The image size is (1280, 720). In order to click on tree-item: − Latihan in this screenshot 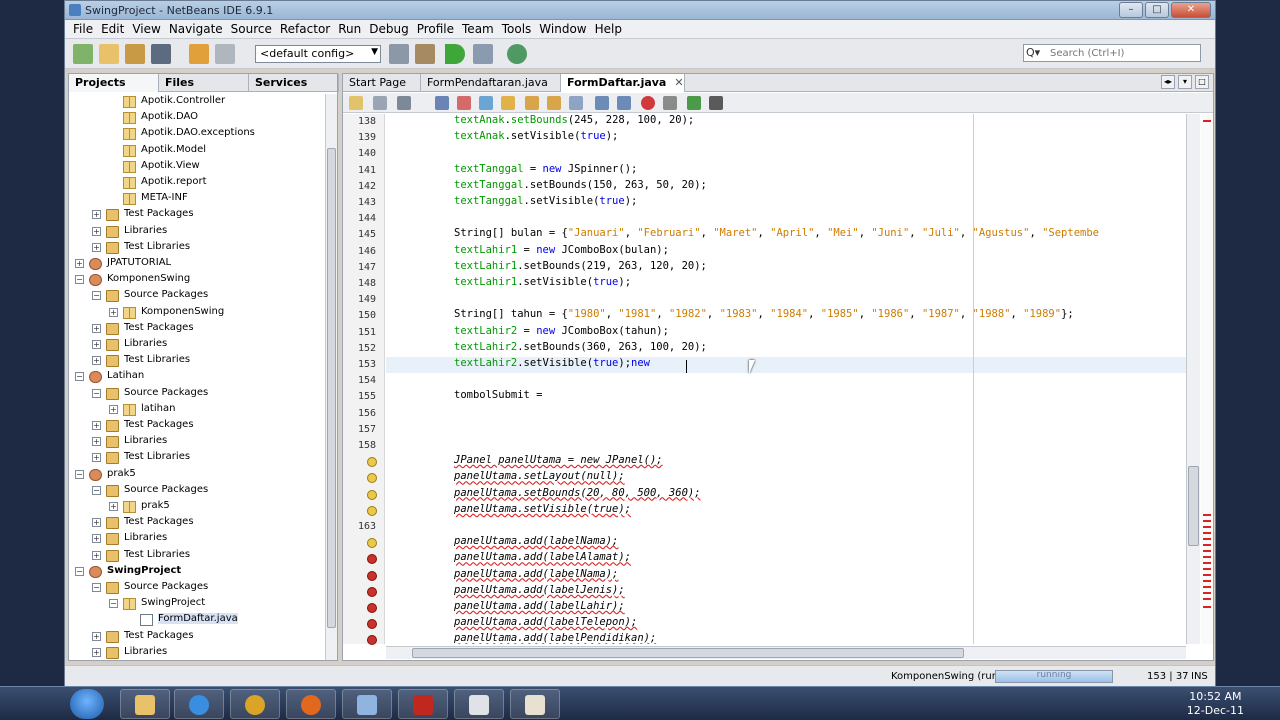, I will do `click(196, 377)`.